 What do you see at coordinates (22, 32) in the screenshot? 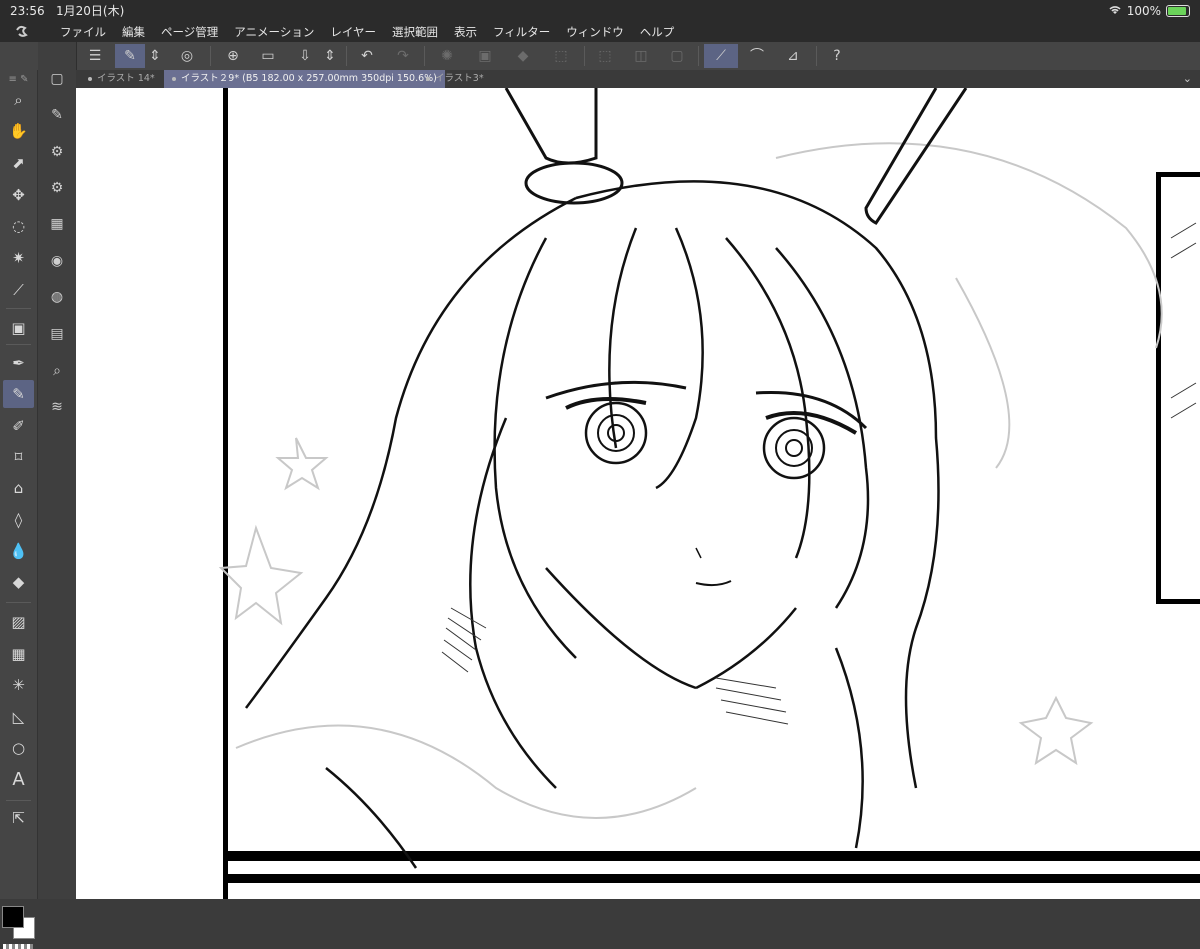
I see `app-logo-icon` at bounding box center [22, 32].